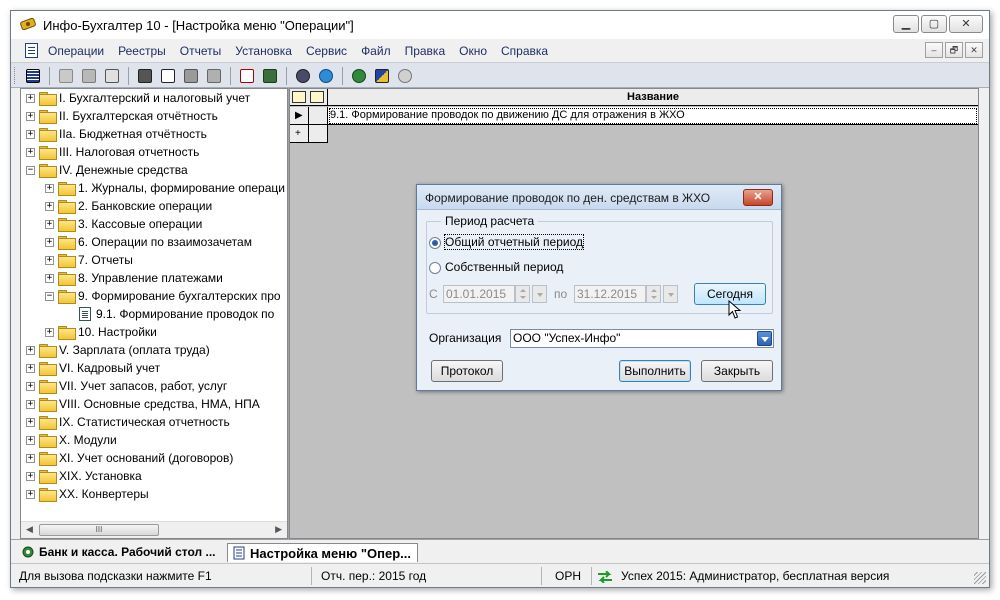  I want to click on tree-item: + VIII. Основные средства, НМА, НПА, so click(143, 404).